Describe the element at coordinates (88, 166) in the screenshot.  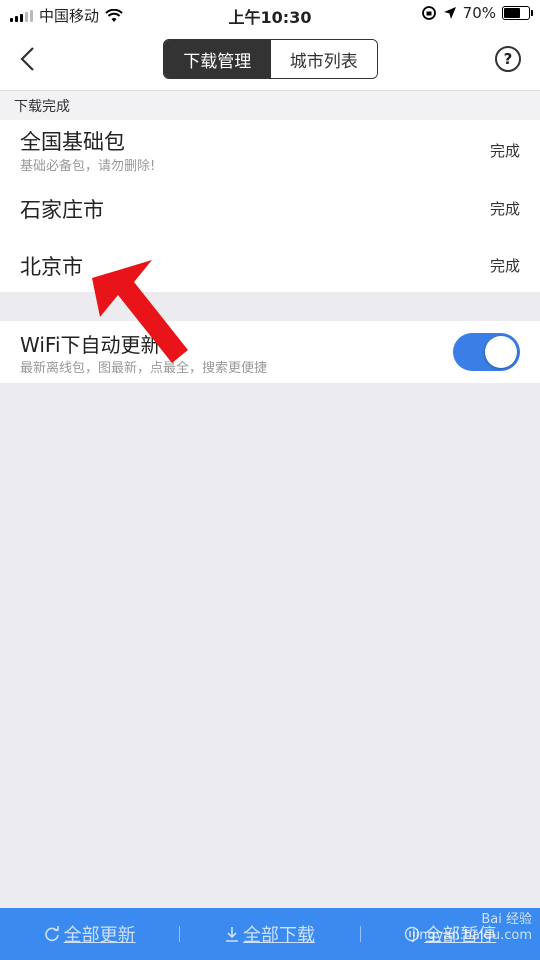
I see `list-item-subtitle: 基础必备包，请勿删除!` at that location.